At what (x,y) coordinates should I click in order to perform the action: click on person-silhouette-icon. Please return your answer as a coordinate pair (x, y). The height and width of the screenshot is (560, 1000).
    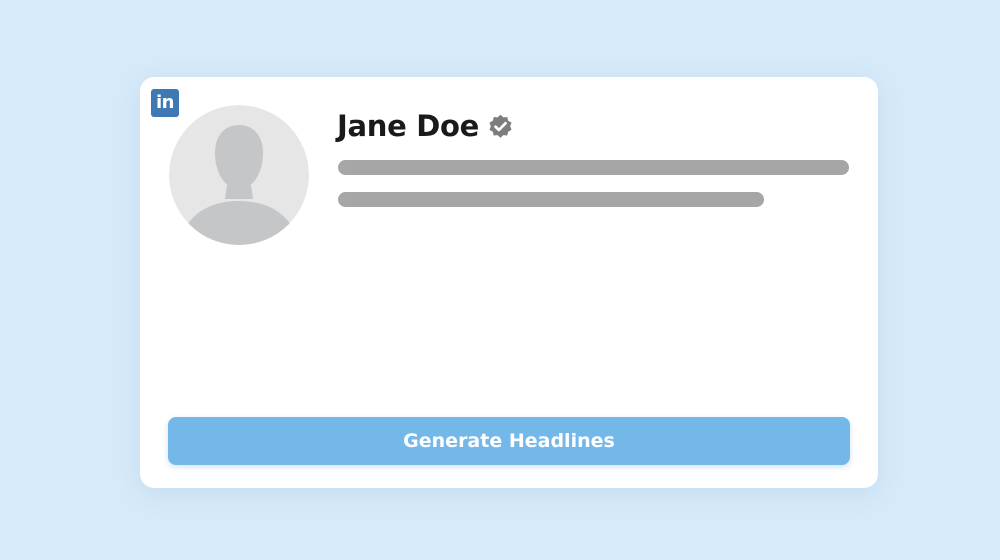
    Looking at the image, I should click on (239, 175).